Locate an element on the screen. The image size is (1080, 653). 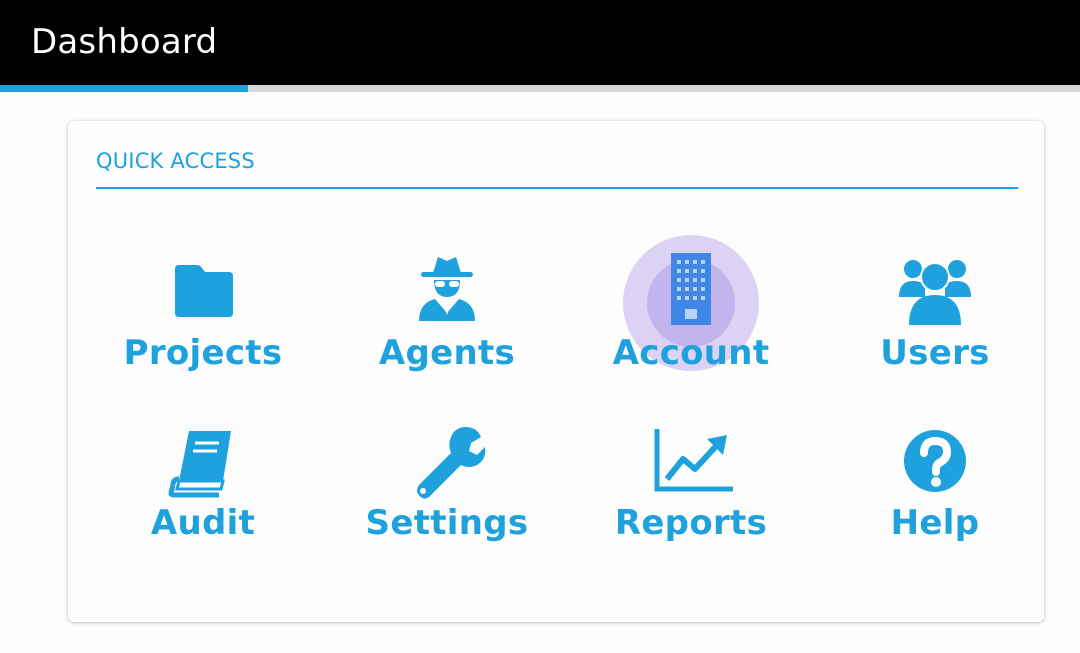
quick-access-help: Help is located at coordinates (935, 498).